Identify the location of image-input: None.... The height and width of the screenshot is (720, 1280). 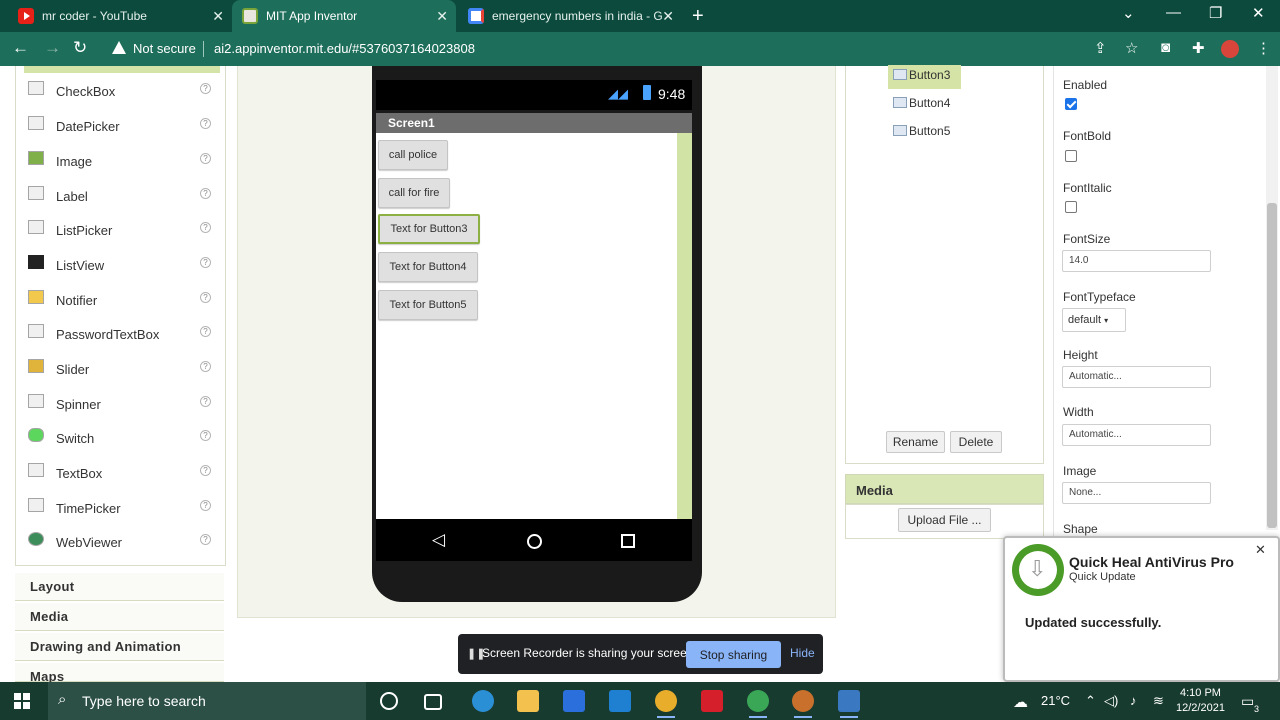
(1136, 493).